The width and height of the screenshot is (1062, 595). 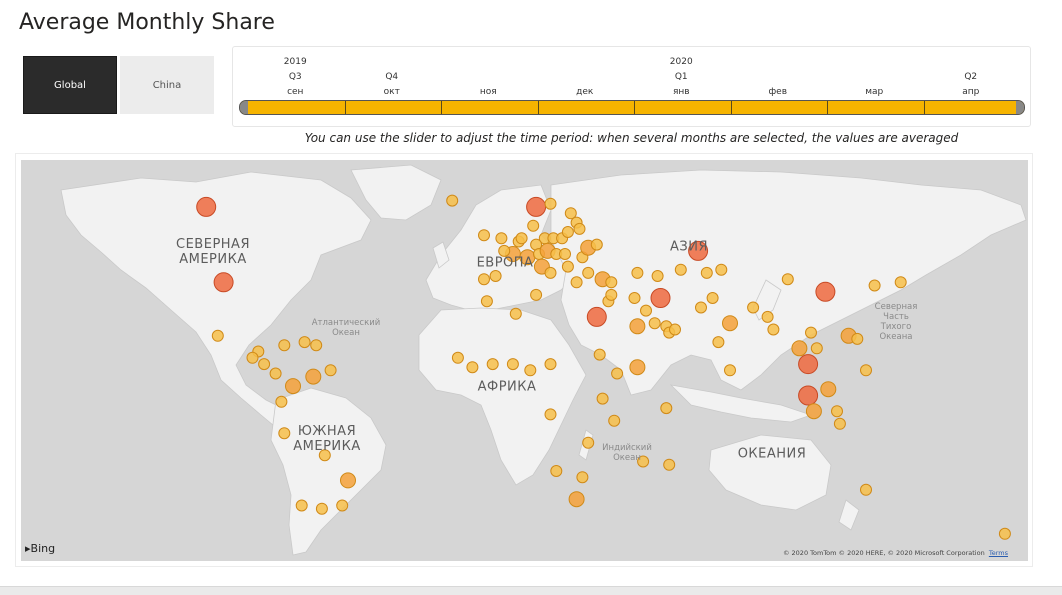 What do you see at coordinates (970, 92) in the screenshot?
I see `timeline-month-8: апр` at bounding box center [970, 92].